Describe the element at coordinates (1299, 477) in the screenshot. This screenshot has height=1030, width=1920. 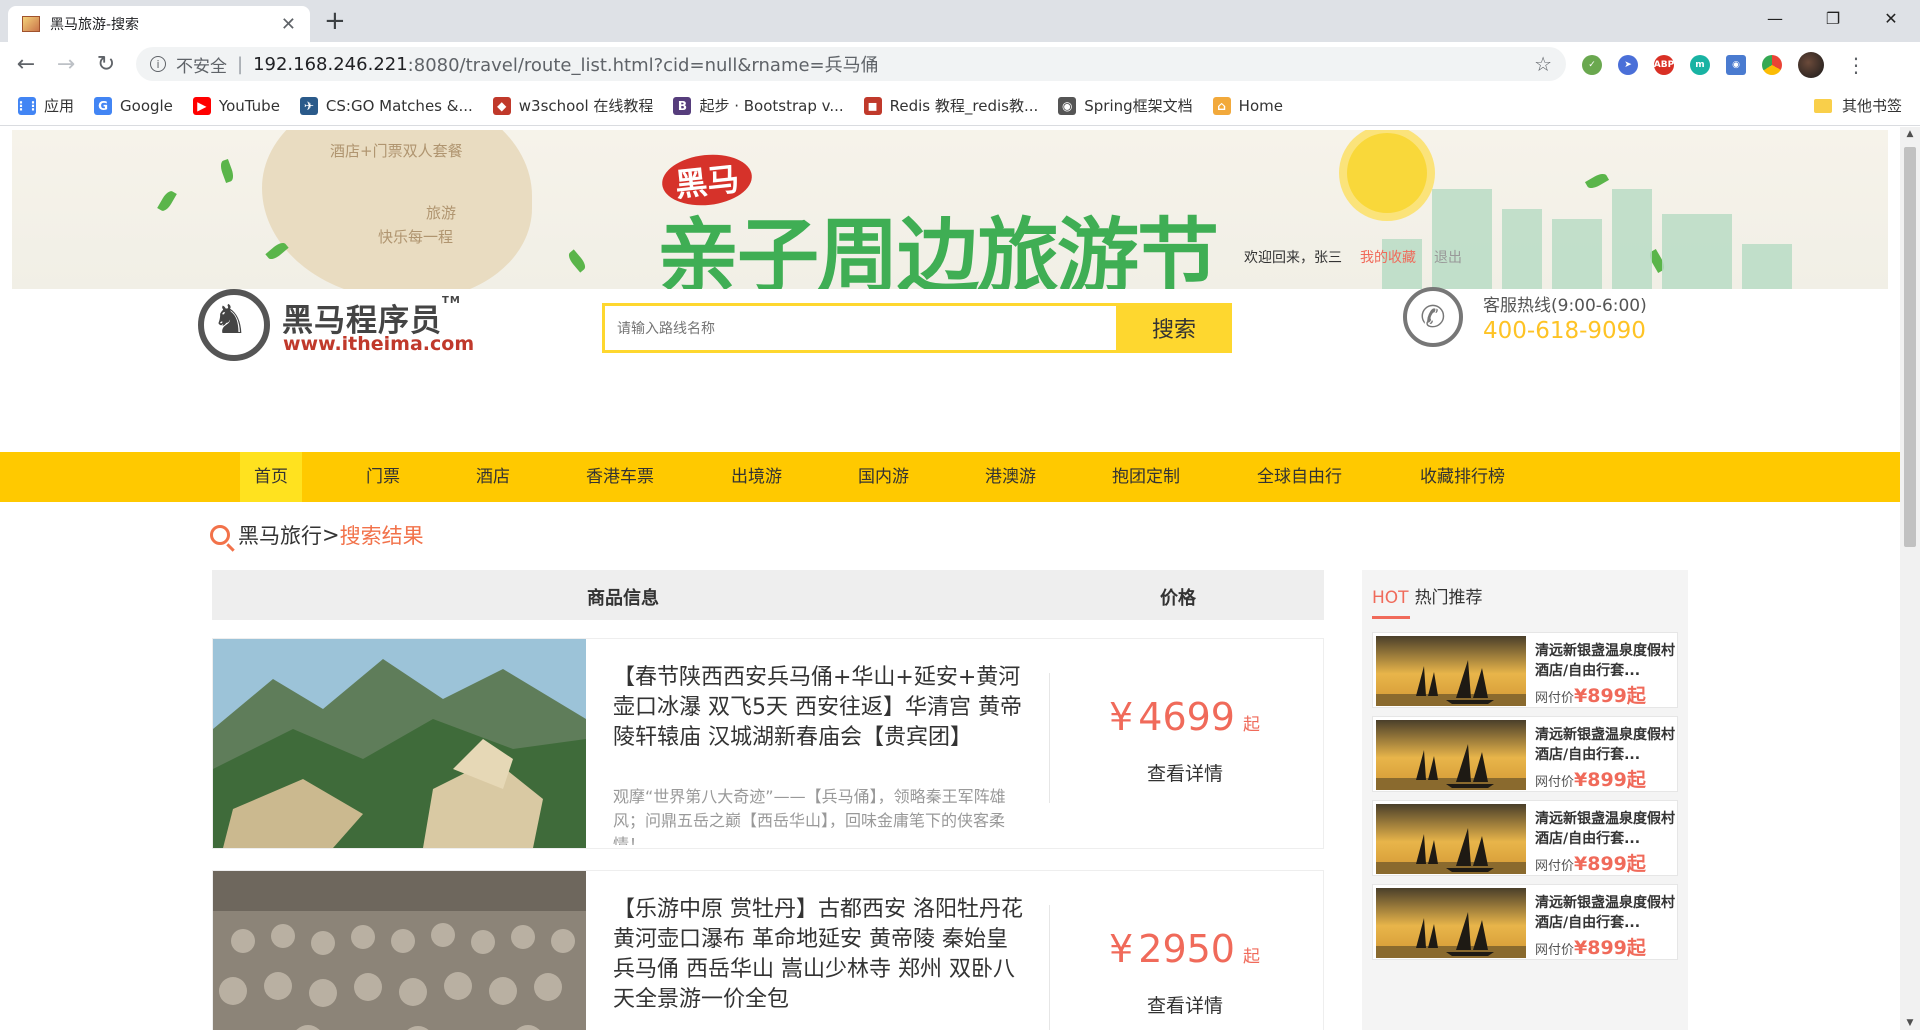
I see `nav-item-global-free: 全球自由行` at that location.